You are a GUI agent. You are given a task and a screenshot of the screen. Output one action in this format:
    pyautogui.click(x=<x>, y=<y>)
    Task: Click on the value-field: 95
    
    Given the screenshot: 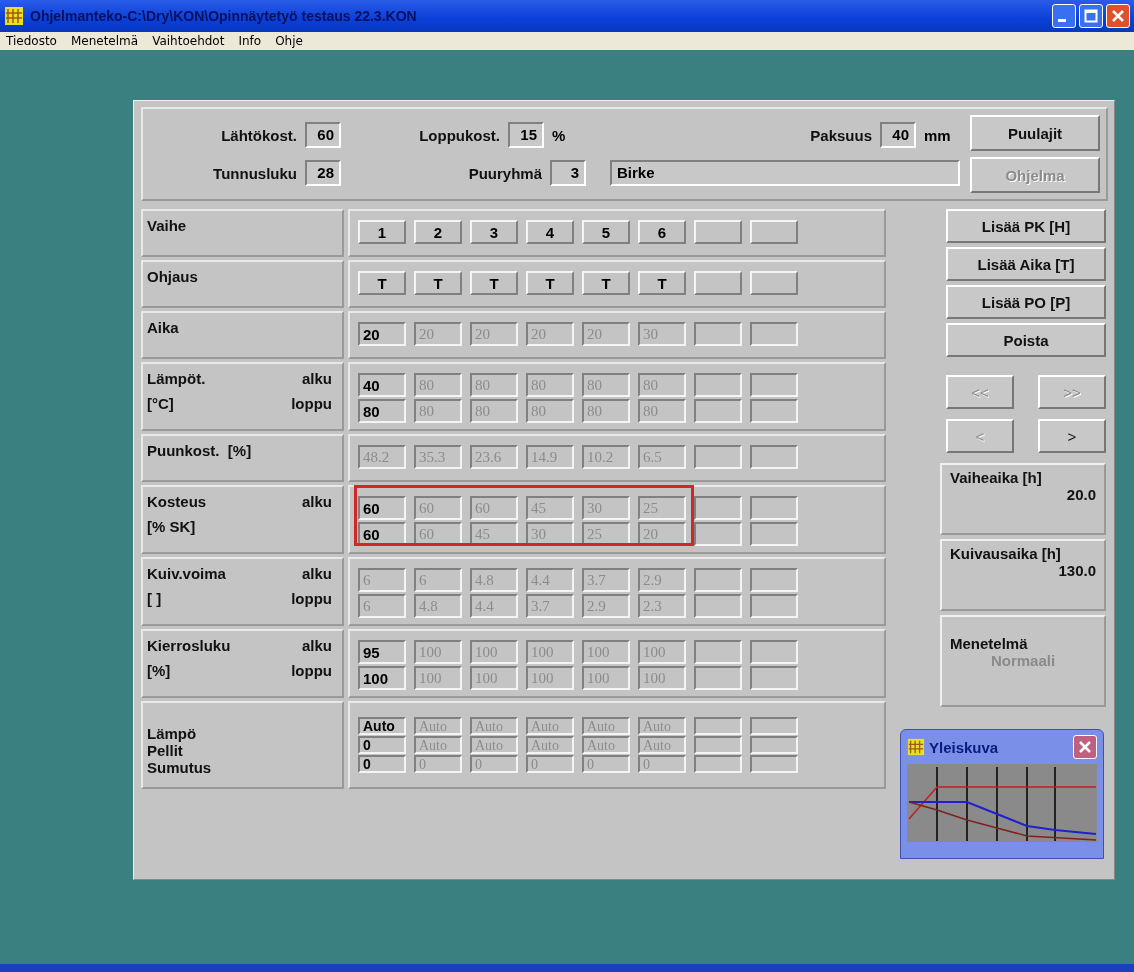 What is the action you would take?
    pyautogui.click(x=382, y=652)
    